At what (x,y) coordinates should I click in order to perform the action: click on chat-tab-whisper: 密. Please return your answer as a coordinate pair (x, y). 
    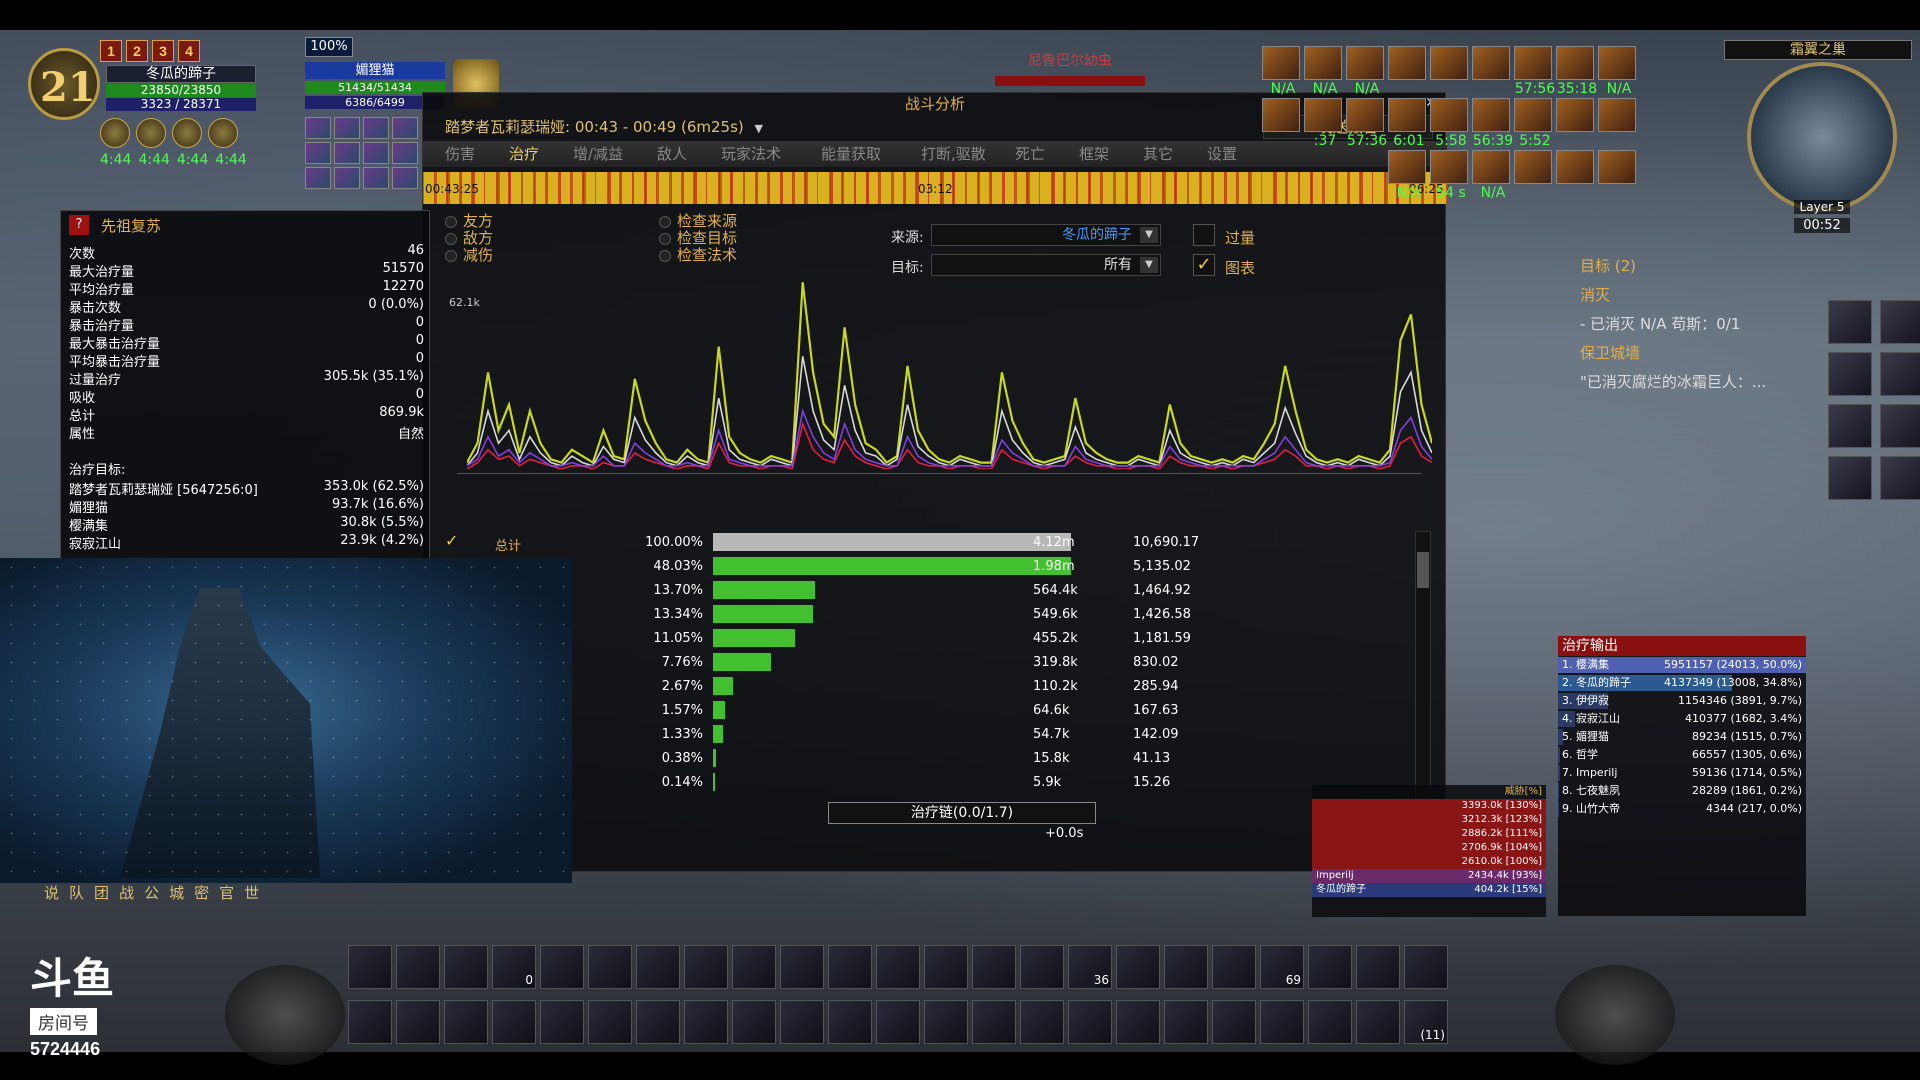
    Looking at the image, I should click on (201, 892).